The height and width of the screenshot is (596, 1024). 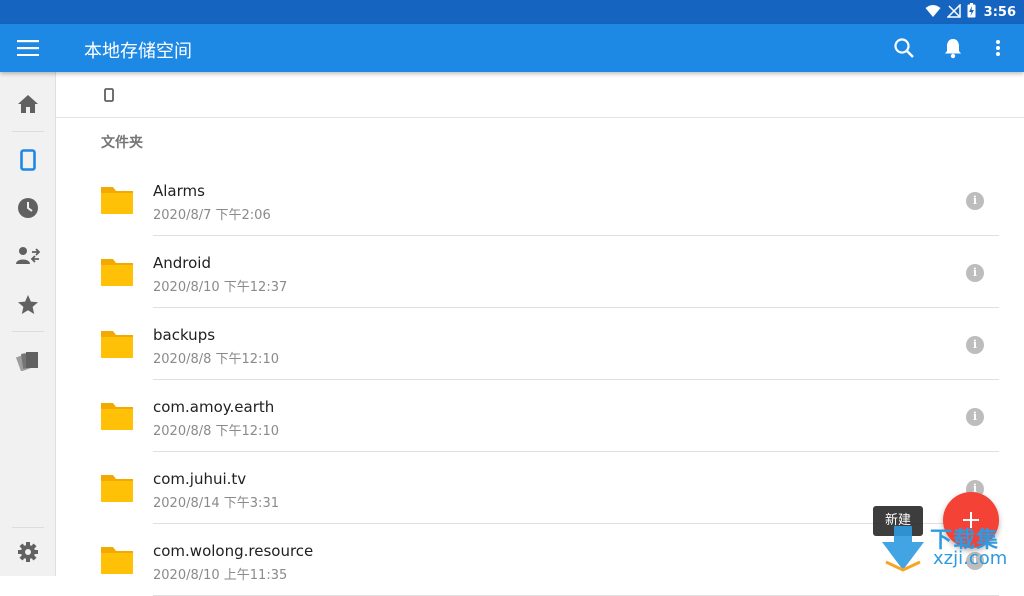 What do you see at coordinates (953, 12) in the screenshot?
I see `no-signal-icon` at bounding box center [953, 12].